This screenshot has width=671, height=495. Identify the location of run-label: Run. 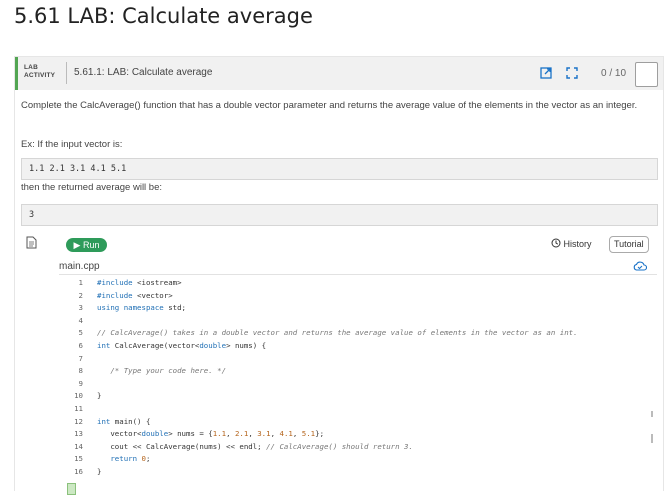
(91, 245).